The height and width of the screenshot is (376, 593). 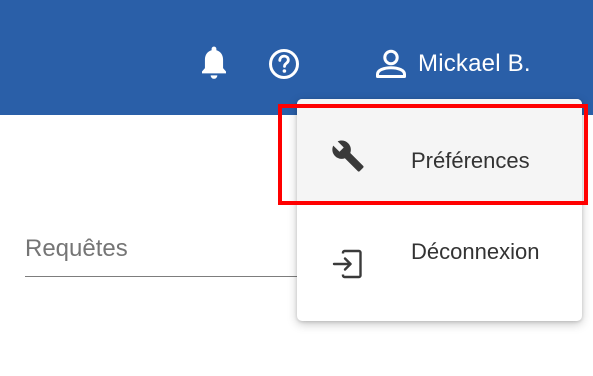 I want to click on wrench-icon, so click(x=348, y=156).